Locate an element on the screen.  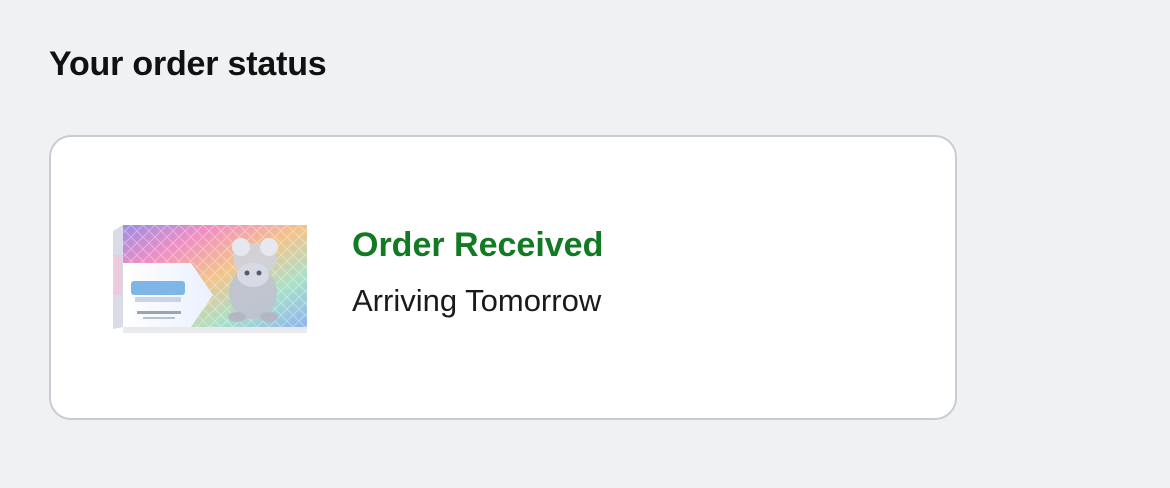
product-image is located at coordinates (210, 279).